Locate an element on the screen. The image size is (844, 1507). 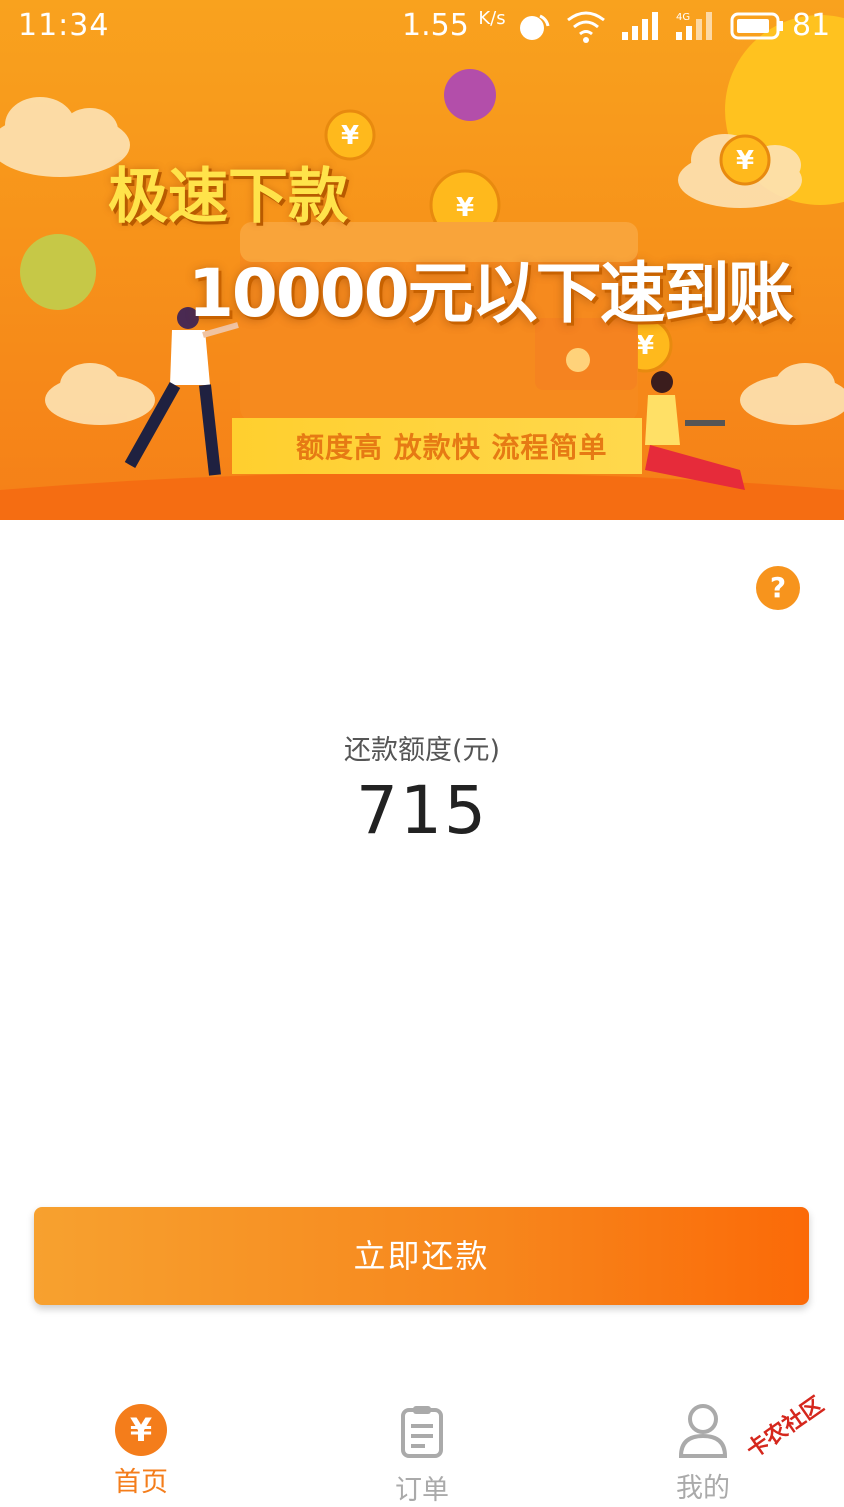
status-time: 11:34 is located at coordinates (64, 25).